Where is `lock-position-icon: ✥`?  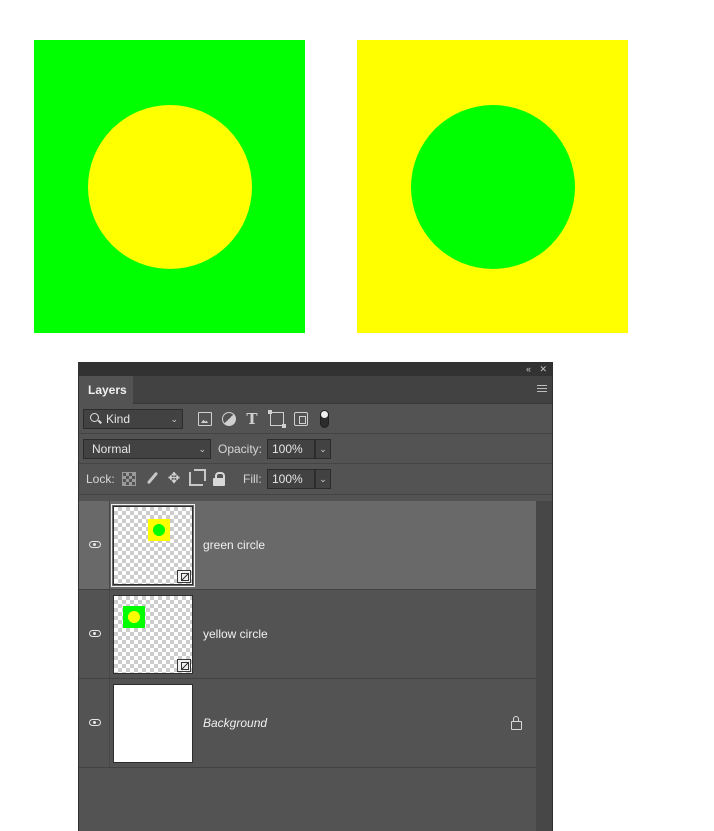
lock-position-icon: ✥ is located at coordinates (174, 478).